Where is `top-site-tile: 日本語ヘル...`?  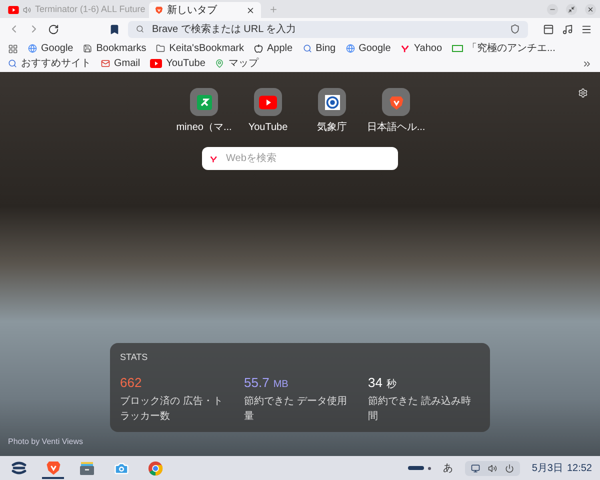
top-site-tile: 日本語ヘル... is located at coordinates (396, 111).